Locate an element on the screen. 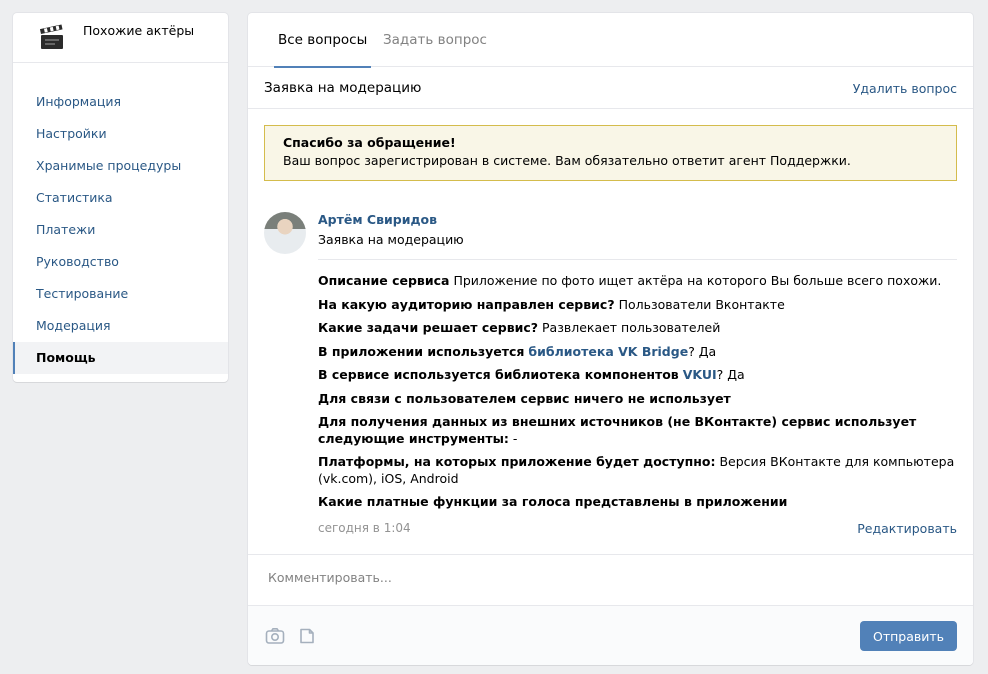 Image resolution: width=988 pixels, height=674 pixels. send-button: Отправить is located at coordinates (908, 636).